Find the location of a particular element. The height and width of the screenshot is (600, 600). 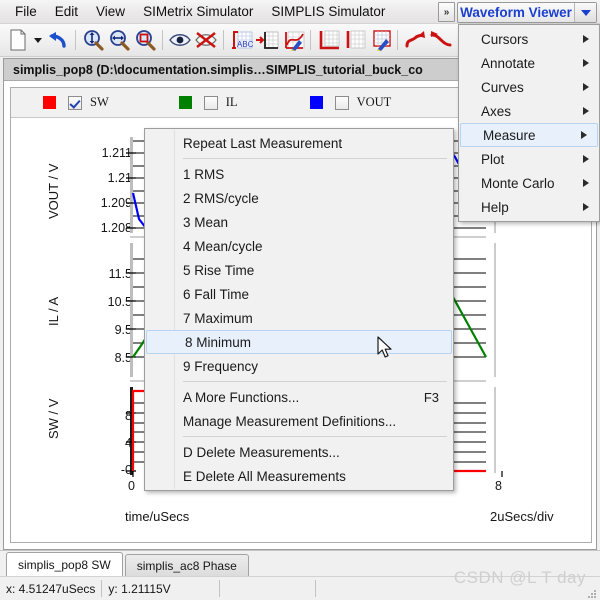

menu-simplis-simulator: SIMPLIS Simulator is located at coordinates (328, 12).